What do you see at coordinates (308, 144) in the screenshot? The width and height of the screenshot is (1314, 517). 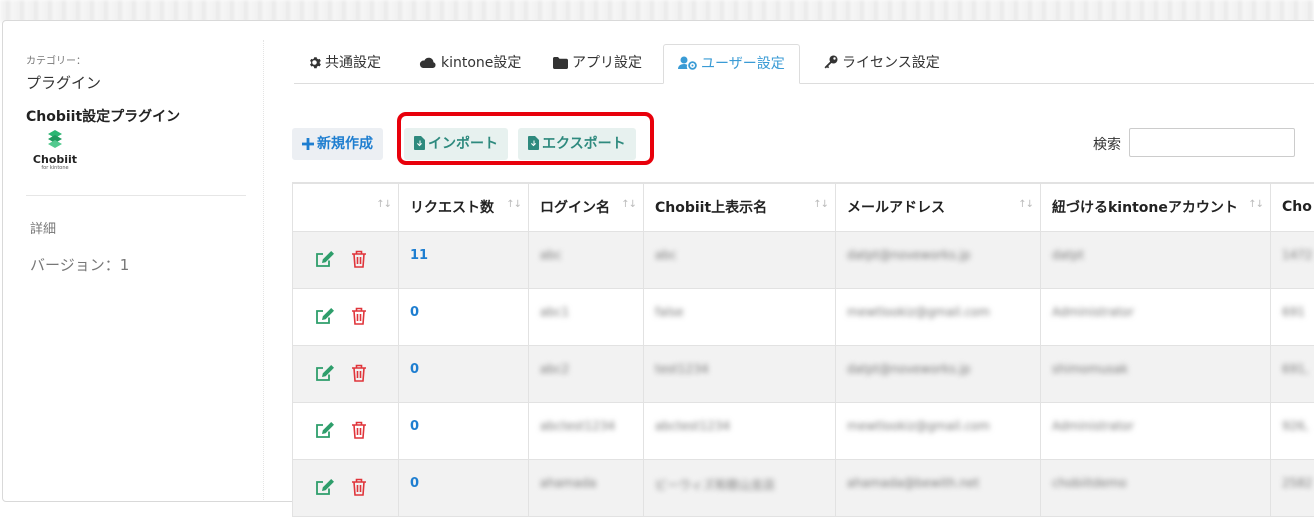 I see `plus-icon` at bounding box center [308, 144].